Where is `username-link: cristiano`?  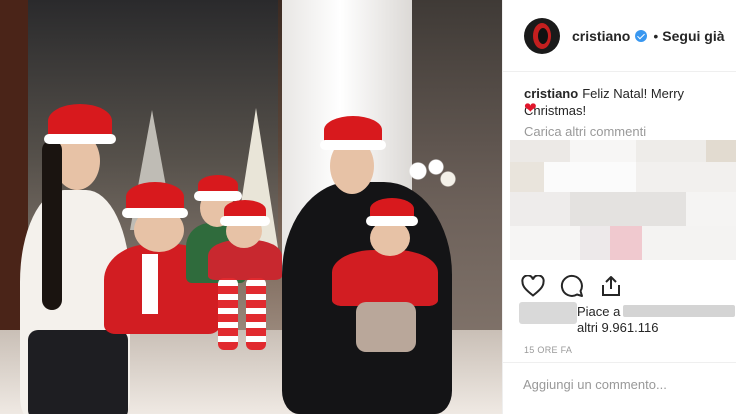 username-link: cristiano is located at coordinates (601, 36).